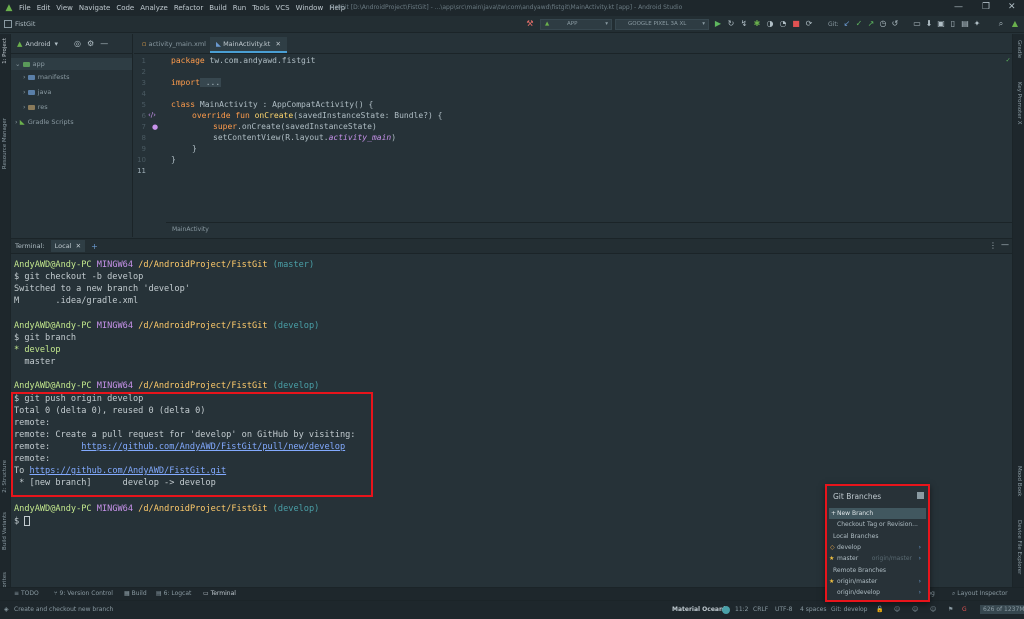  What do you see at coordinates (977, 24) in the screenshot?
I see `plugin-icon: ✦` at bounding box center [977, 24].